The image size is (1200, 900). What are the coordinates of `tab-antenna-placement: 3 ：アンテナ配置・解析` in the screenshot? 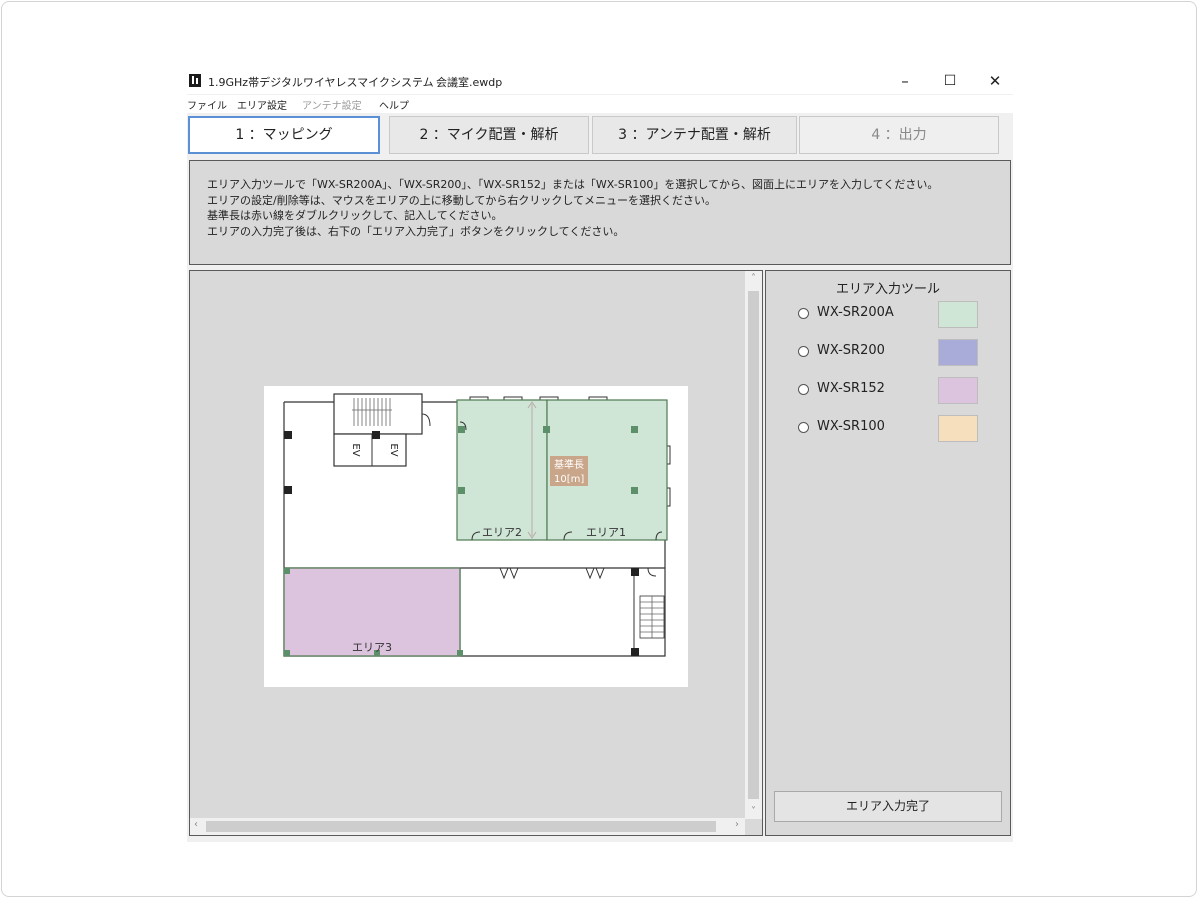 It's located at (694, 135).